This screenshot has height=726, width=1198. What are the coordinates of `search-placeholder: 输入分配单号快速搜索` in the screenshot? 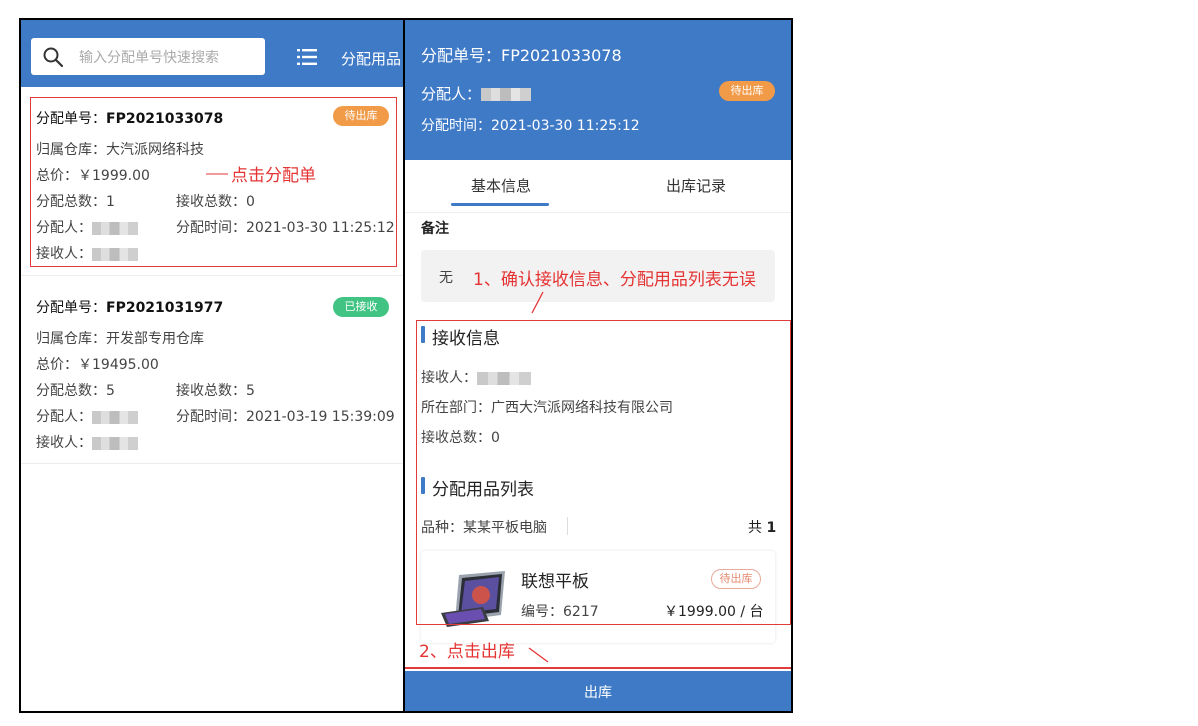 It's located at (149, 58).